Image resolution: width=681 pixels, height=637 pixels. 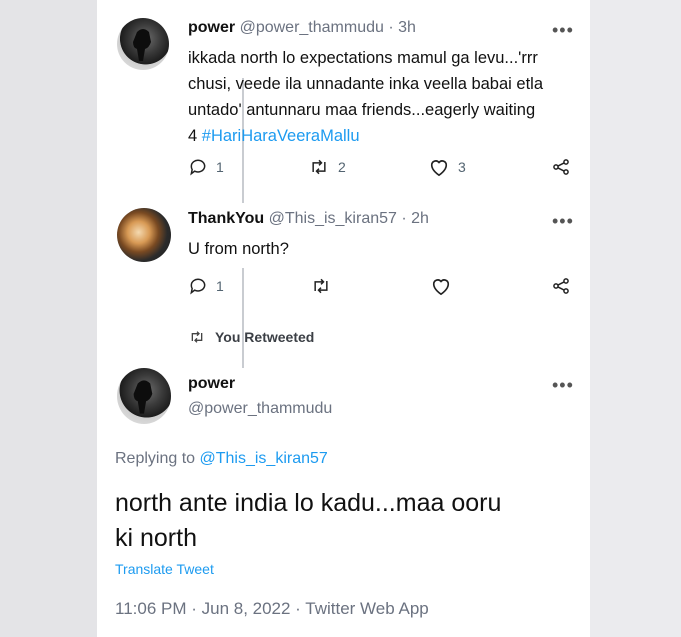 What do you see at coordinates (402, 27) in the screenshot?
I see `tweet-time: · 3h` at bounding box center [402, 27].